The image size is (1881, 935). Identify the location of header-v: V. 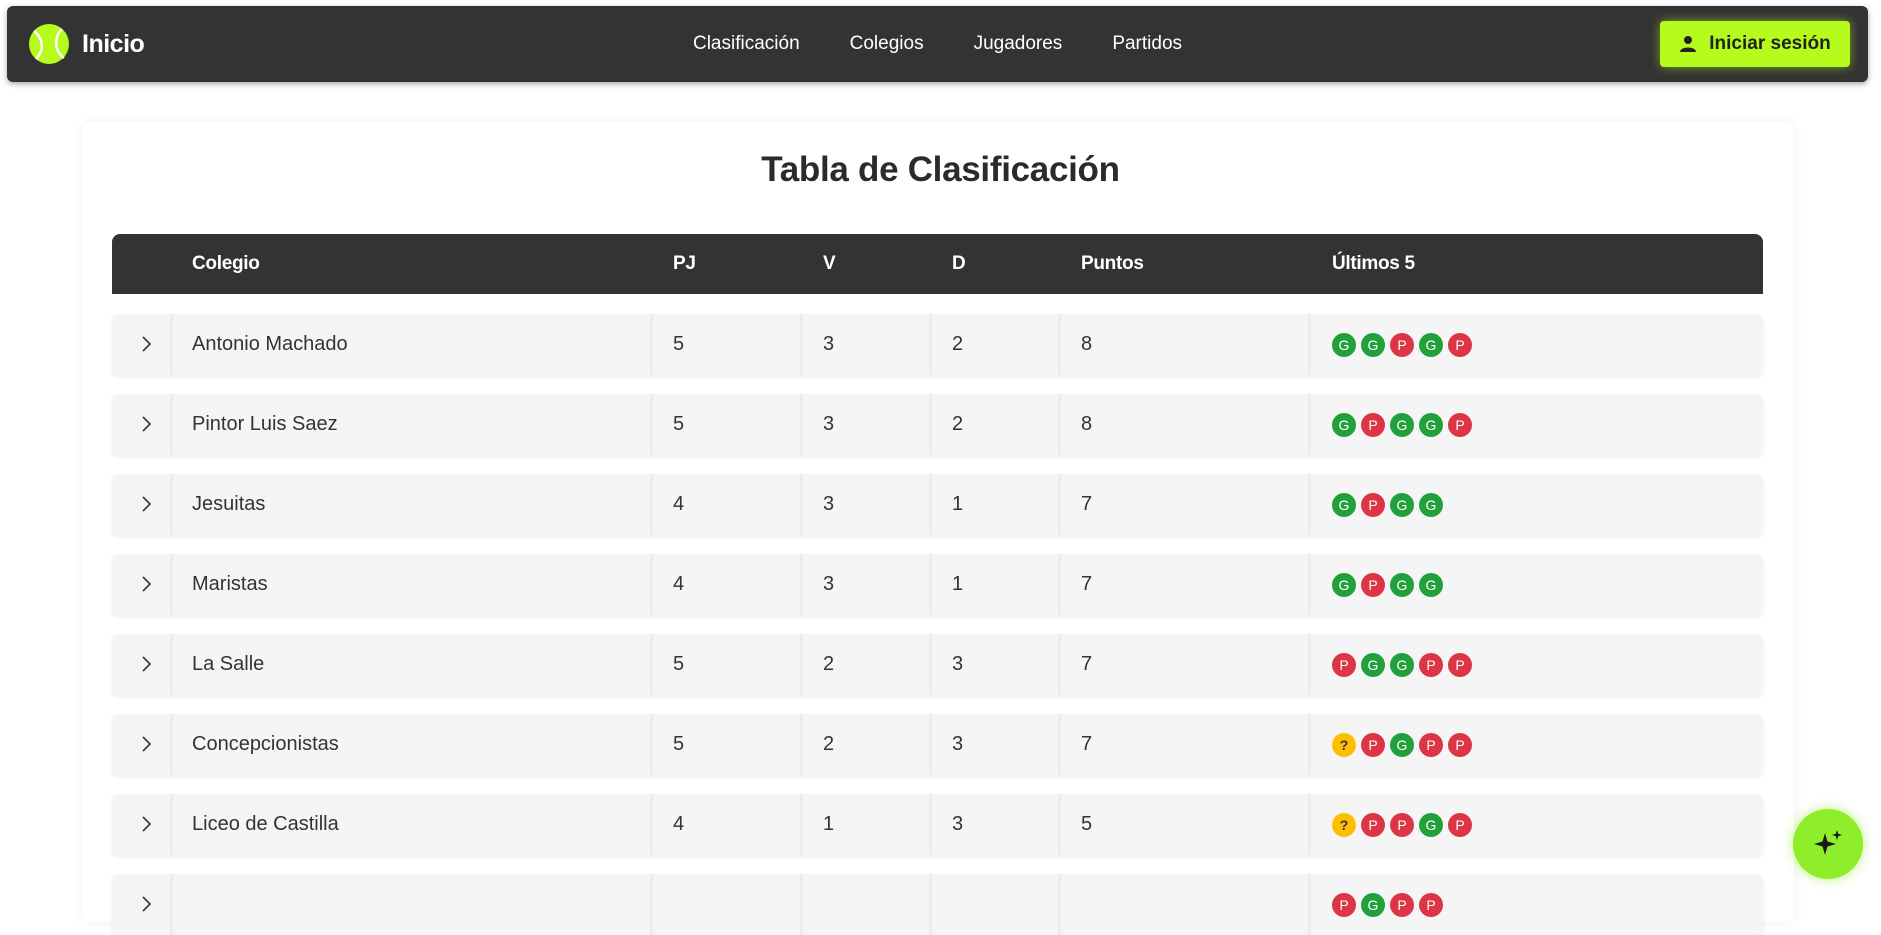
(829, 263).